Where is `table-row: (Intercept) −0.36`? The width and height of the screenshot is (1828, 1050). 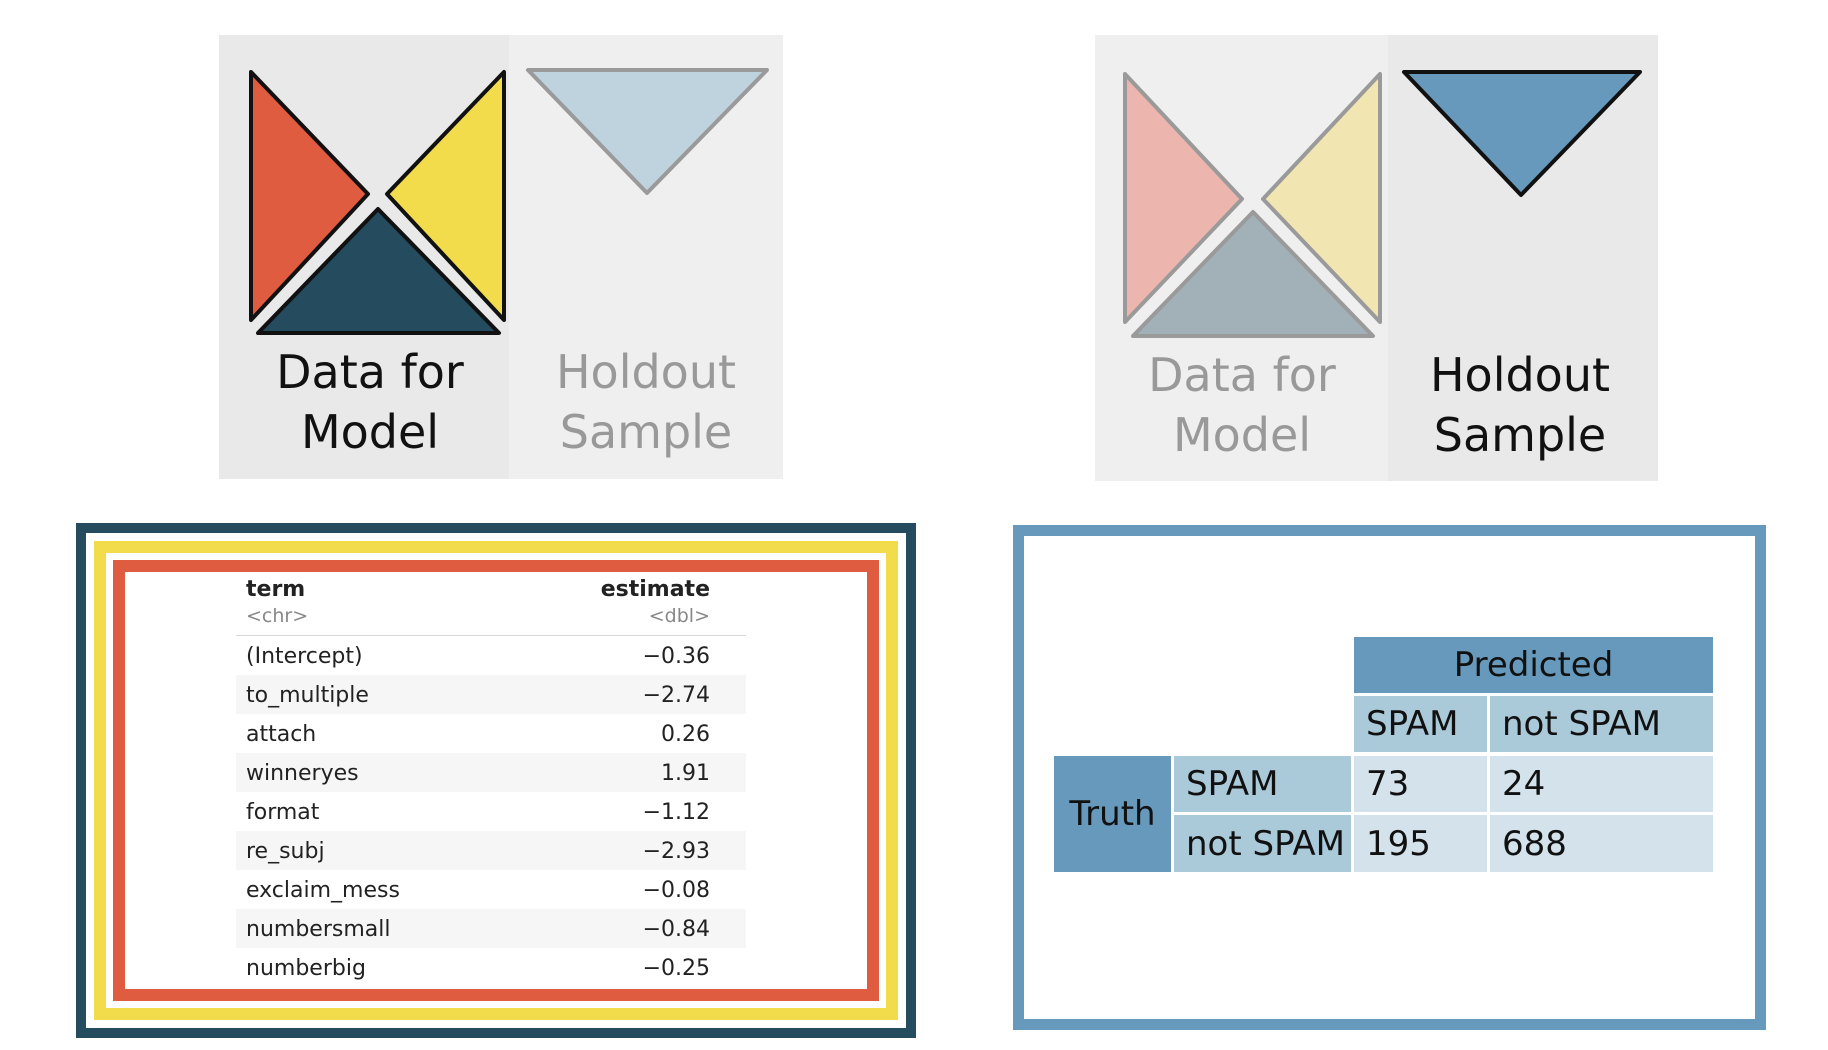 table-row: (Intercept) −0.36 is located at coordinates (491, 655).